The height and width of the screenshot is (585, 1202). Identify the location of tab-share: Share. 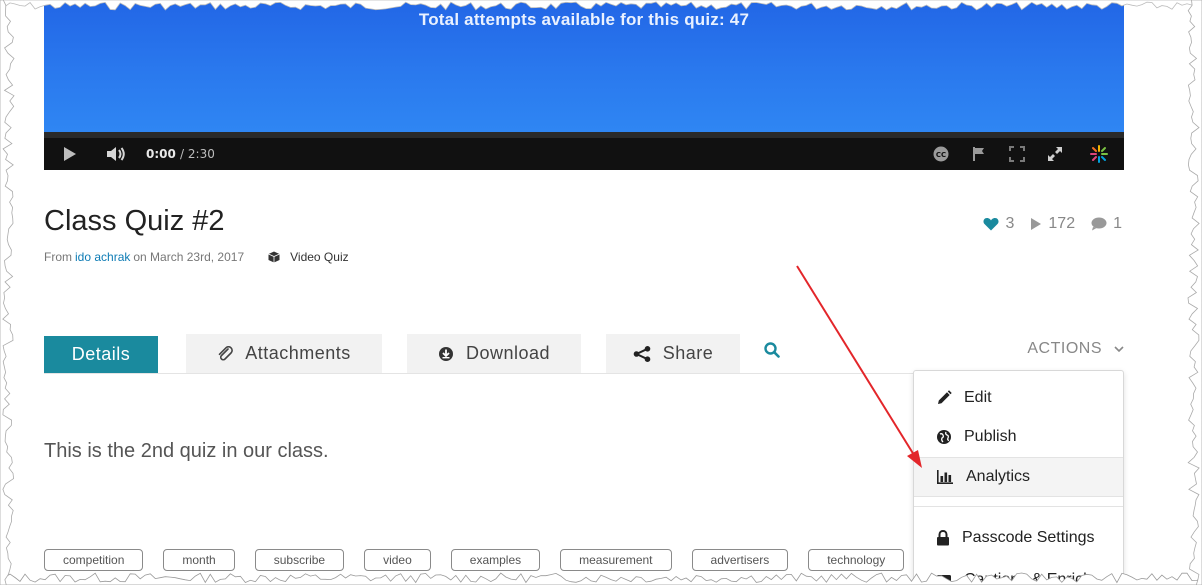
(673, 353).